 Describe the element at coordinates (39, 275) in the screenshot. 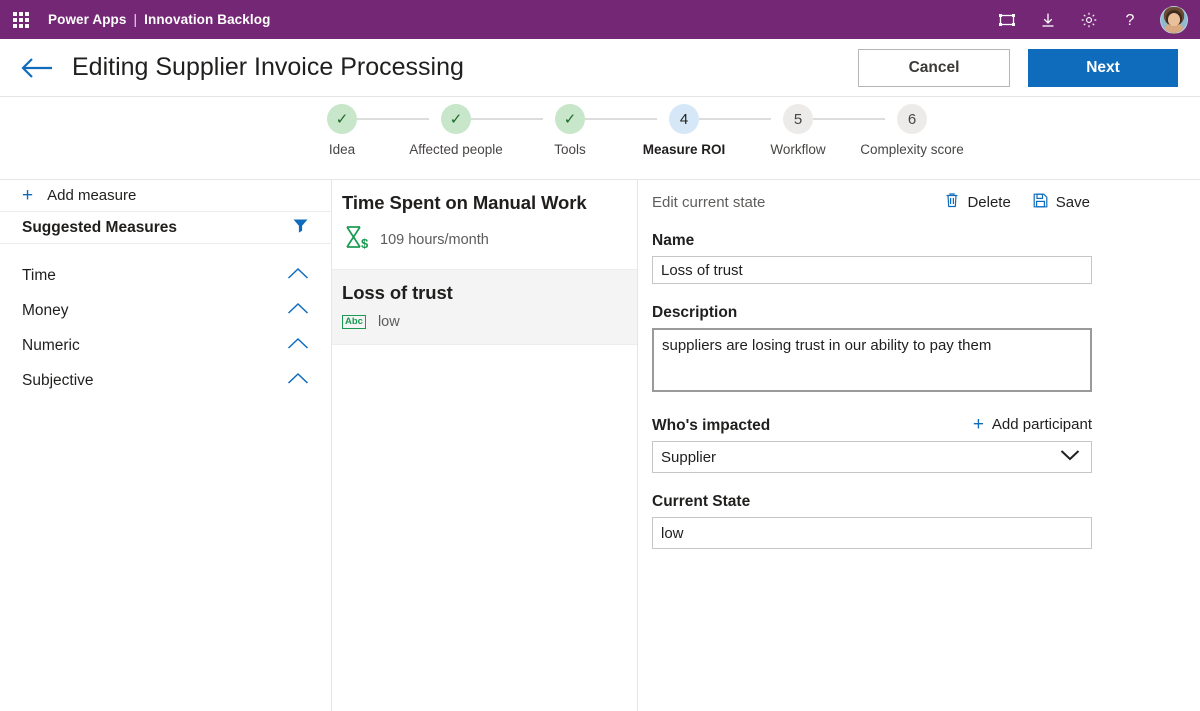

I see `category-label: Time` at that location.